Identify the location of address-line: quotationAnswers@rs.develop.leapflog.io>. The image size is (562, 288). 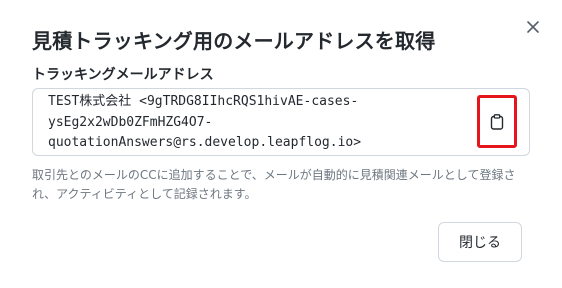
(205, 142).